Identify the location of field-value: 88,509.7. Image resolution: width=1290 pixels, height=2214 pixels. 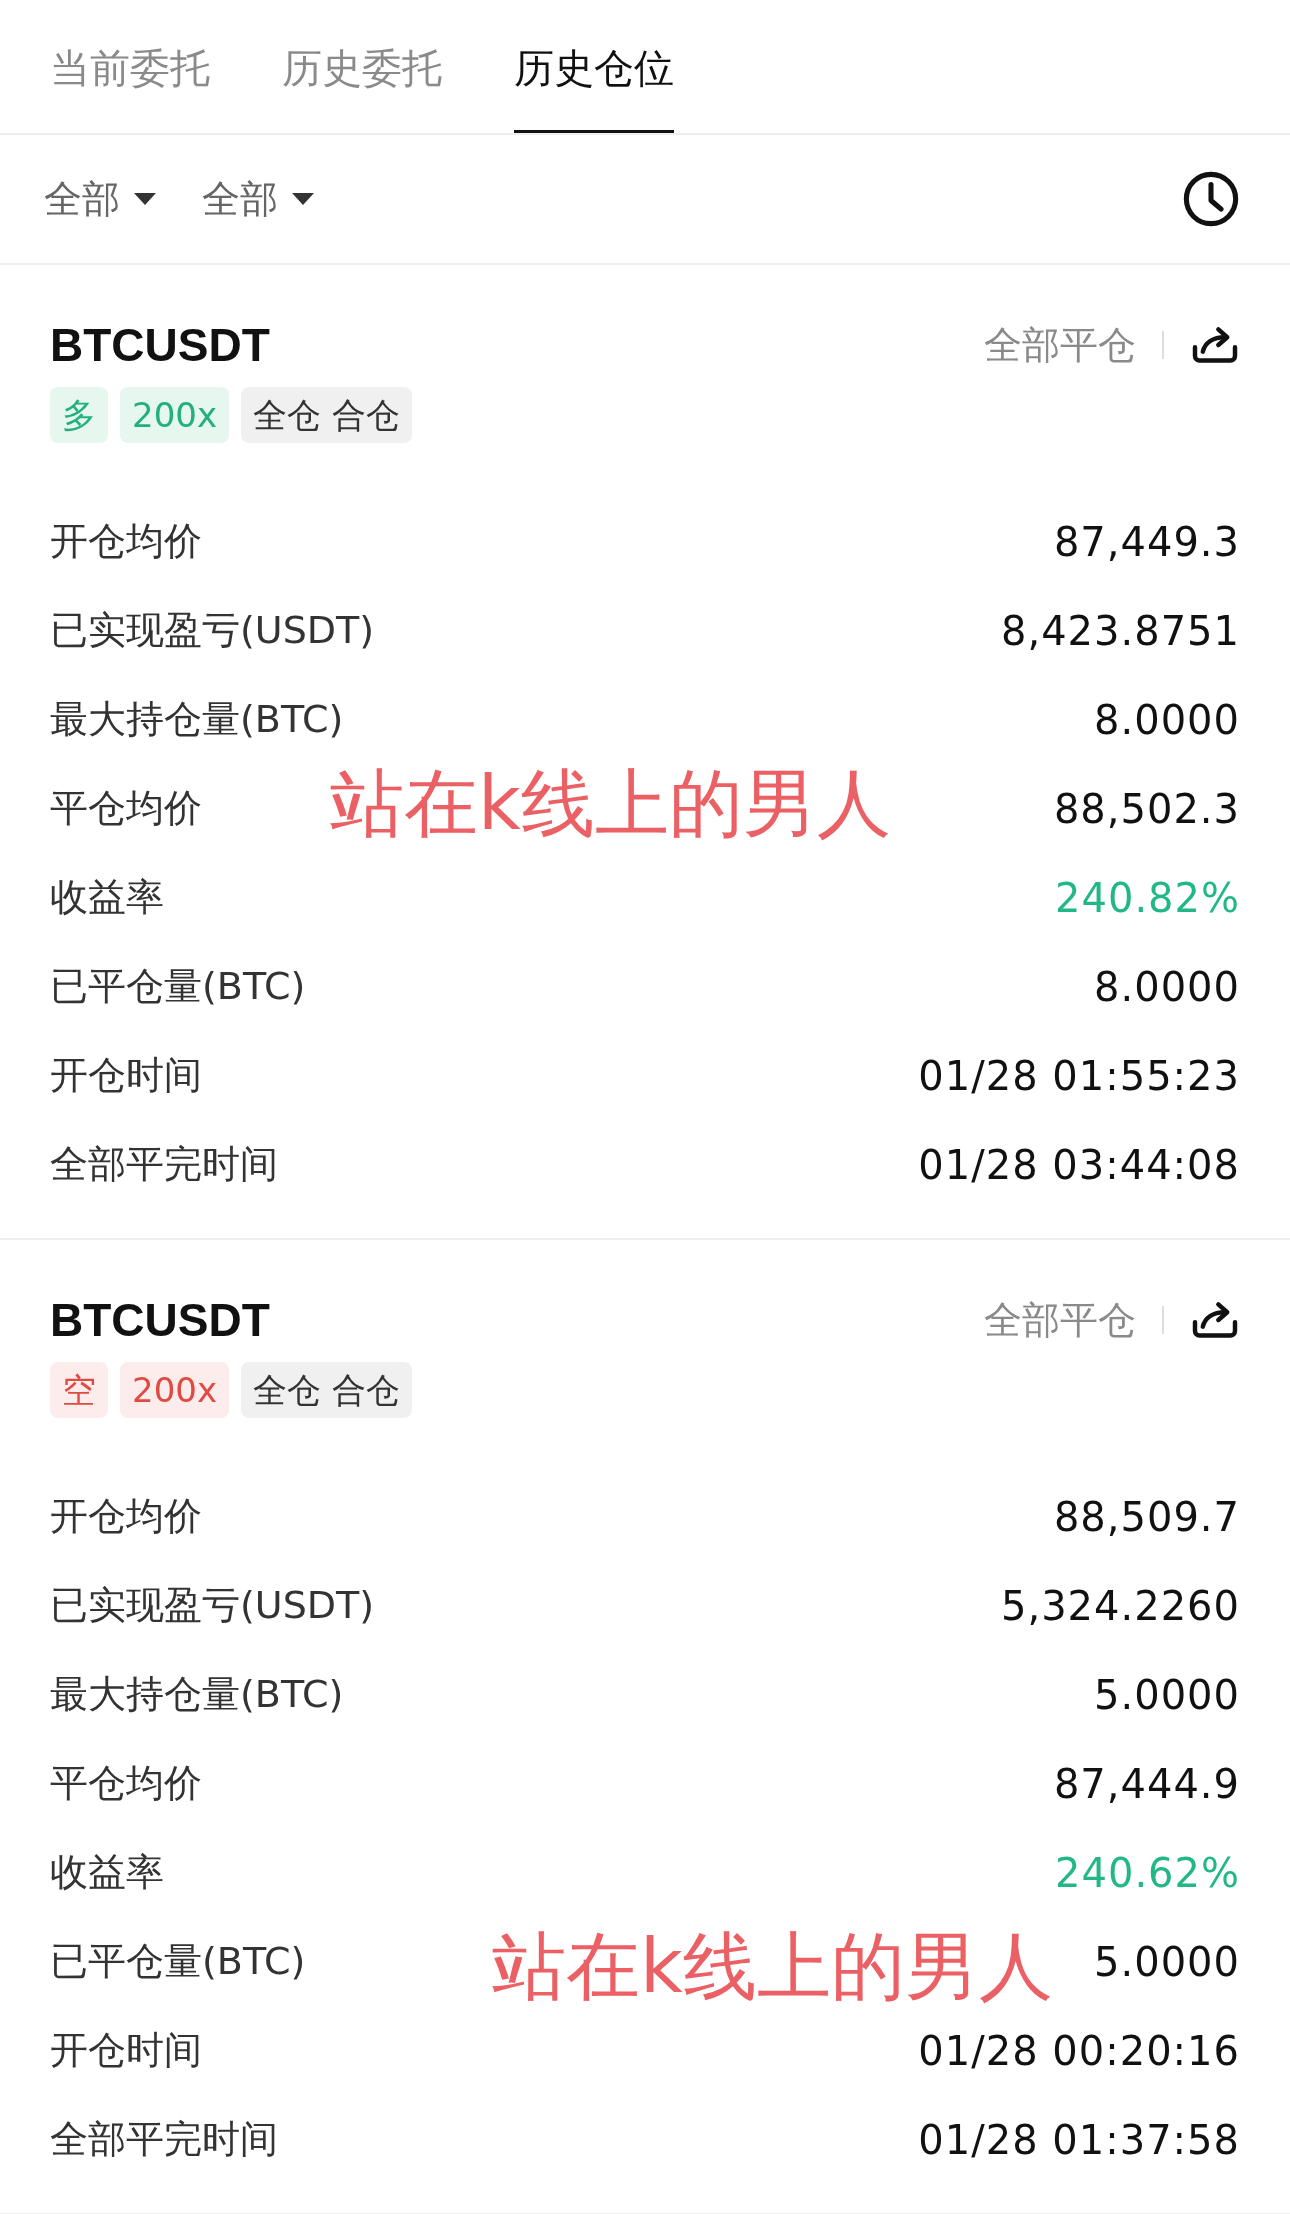
(1146, 1516).